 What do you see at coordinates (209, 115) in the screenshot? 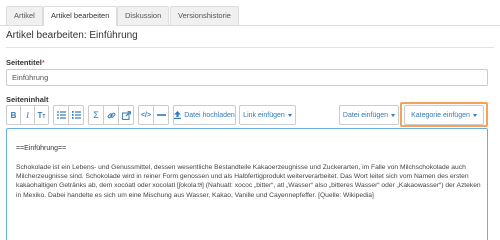
I see `upload-file-label: Datei hochladen` at bounding box center [209, 115].